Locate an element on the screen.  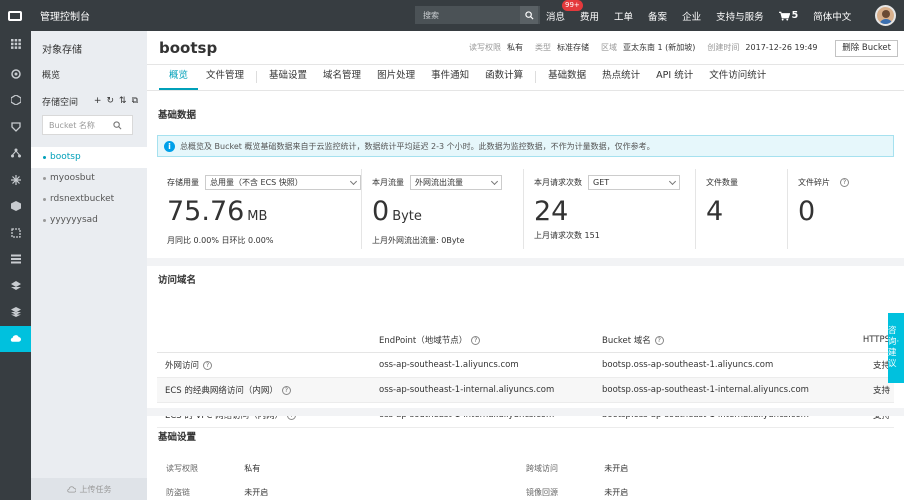
product-icon-rail is located at coordinates (15, 265).